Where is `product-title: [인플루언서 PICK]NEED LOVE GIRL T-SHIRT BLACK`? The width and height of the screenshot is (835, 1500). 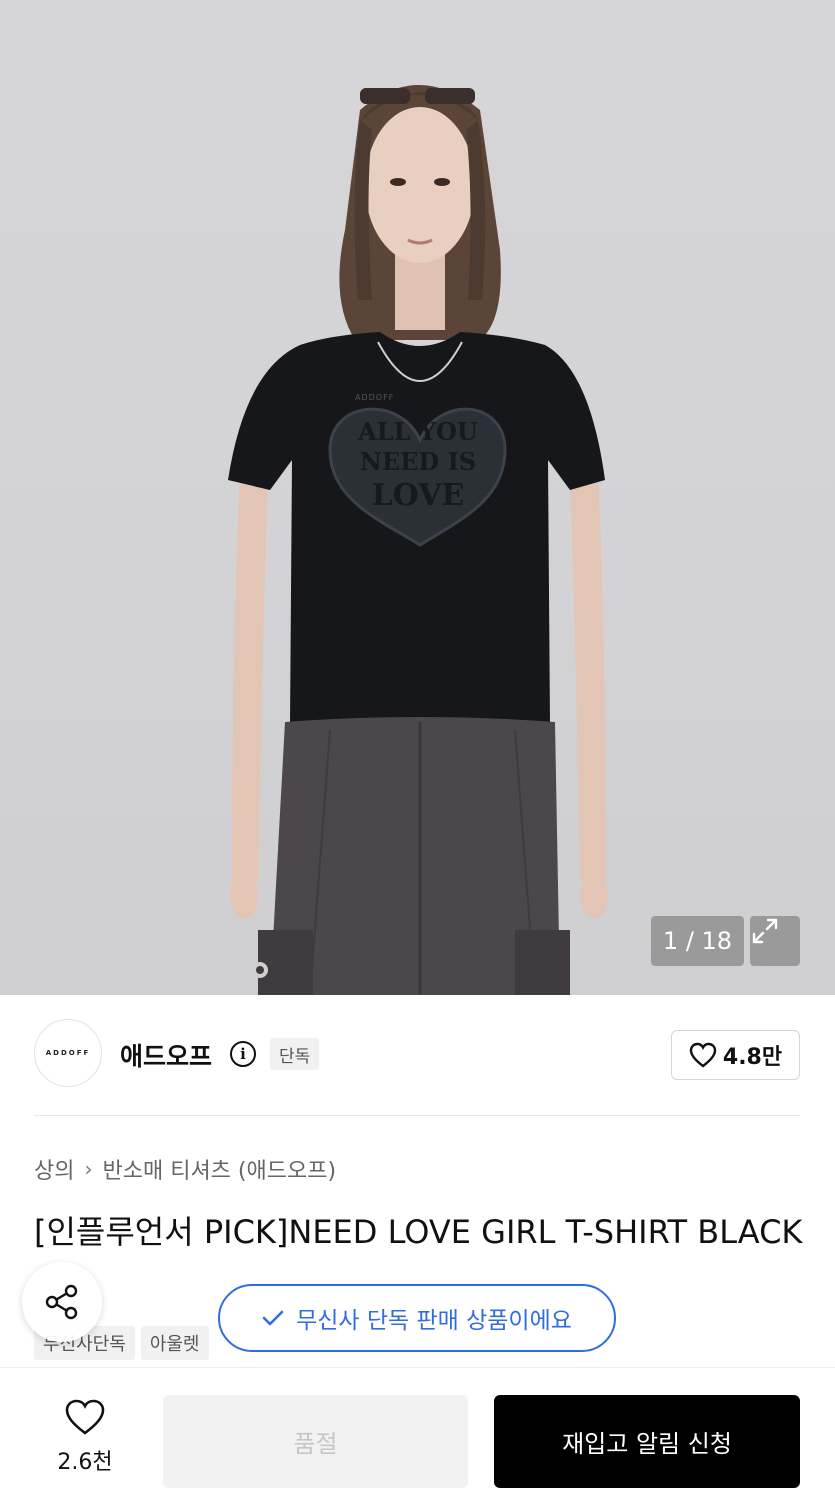
product-title: [인플루언서 PICK]NEED LOVE GIRL T-SHIRT BLACK is located at coordinates (418, 1232).